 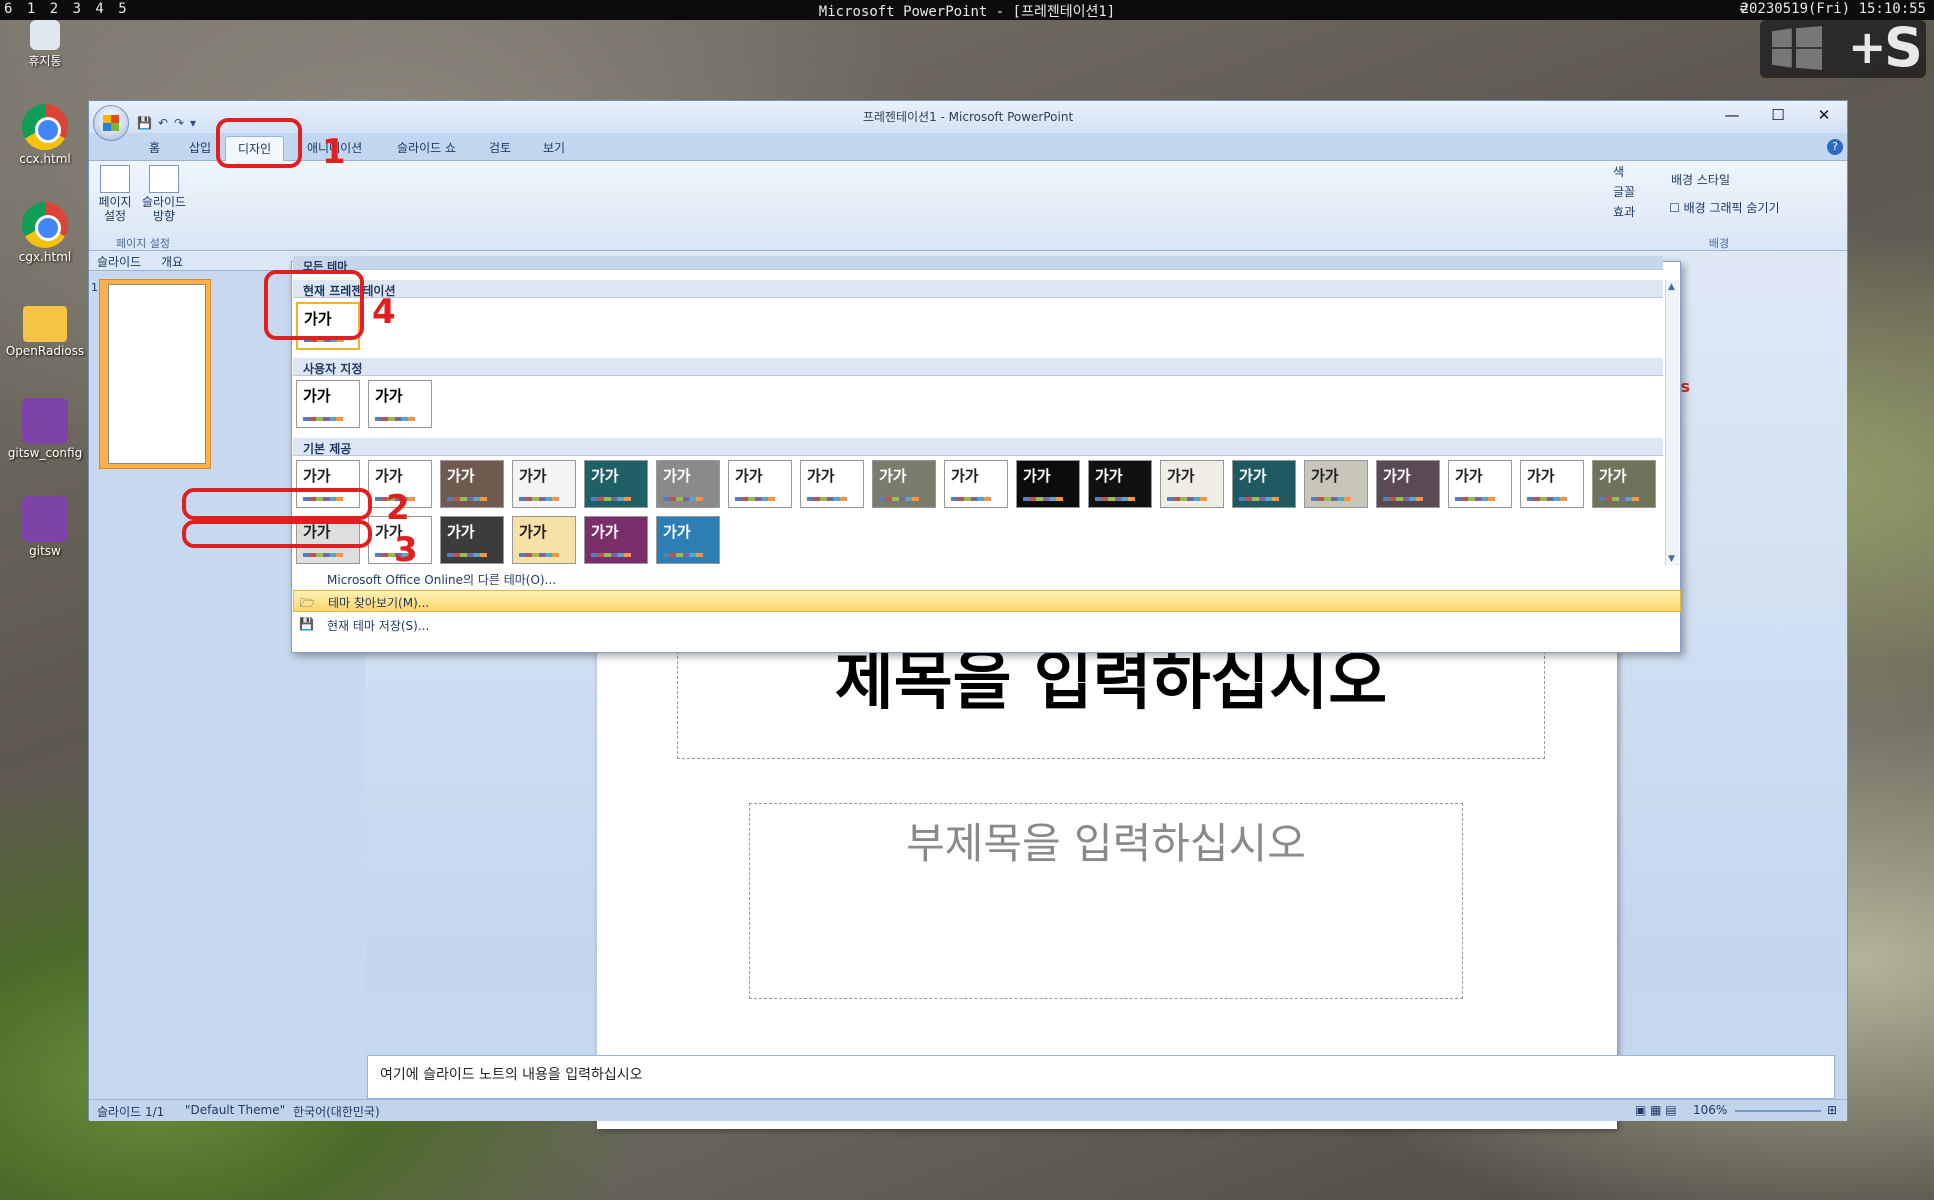 I want to click on desktop-icon-ccx: ccx.html, so click(x=45, y=135).